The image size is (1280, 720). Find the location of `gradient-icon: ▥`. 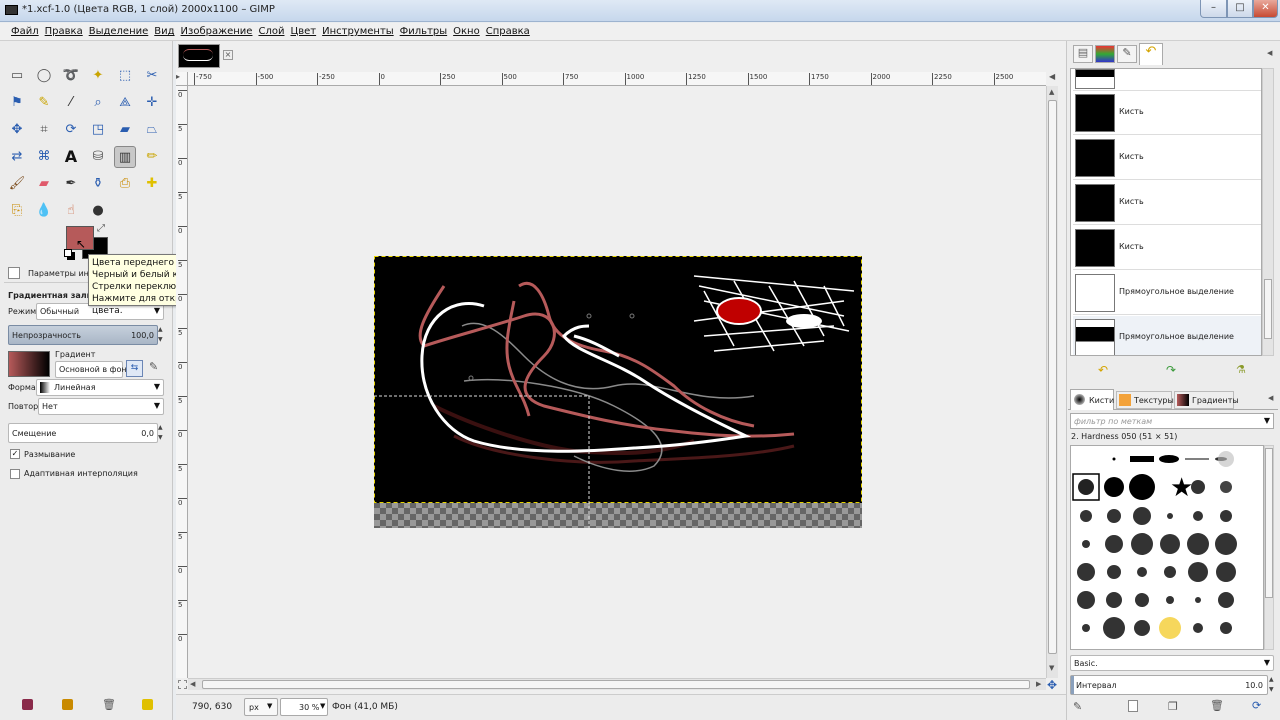

gradient-icon: ▥ is located at coordinates (125, 157).